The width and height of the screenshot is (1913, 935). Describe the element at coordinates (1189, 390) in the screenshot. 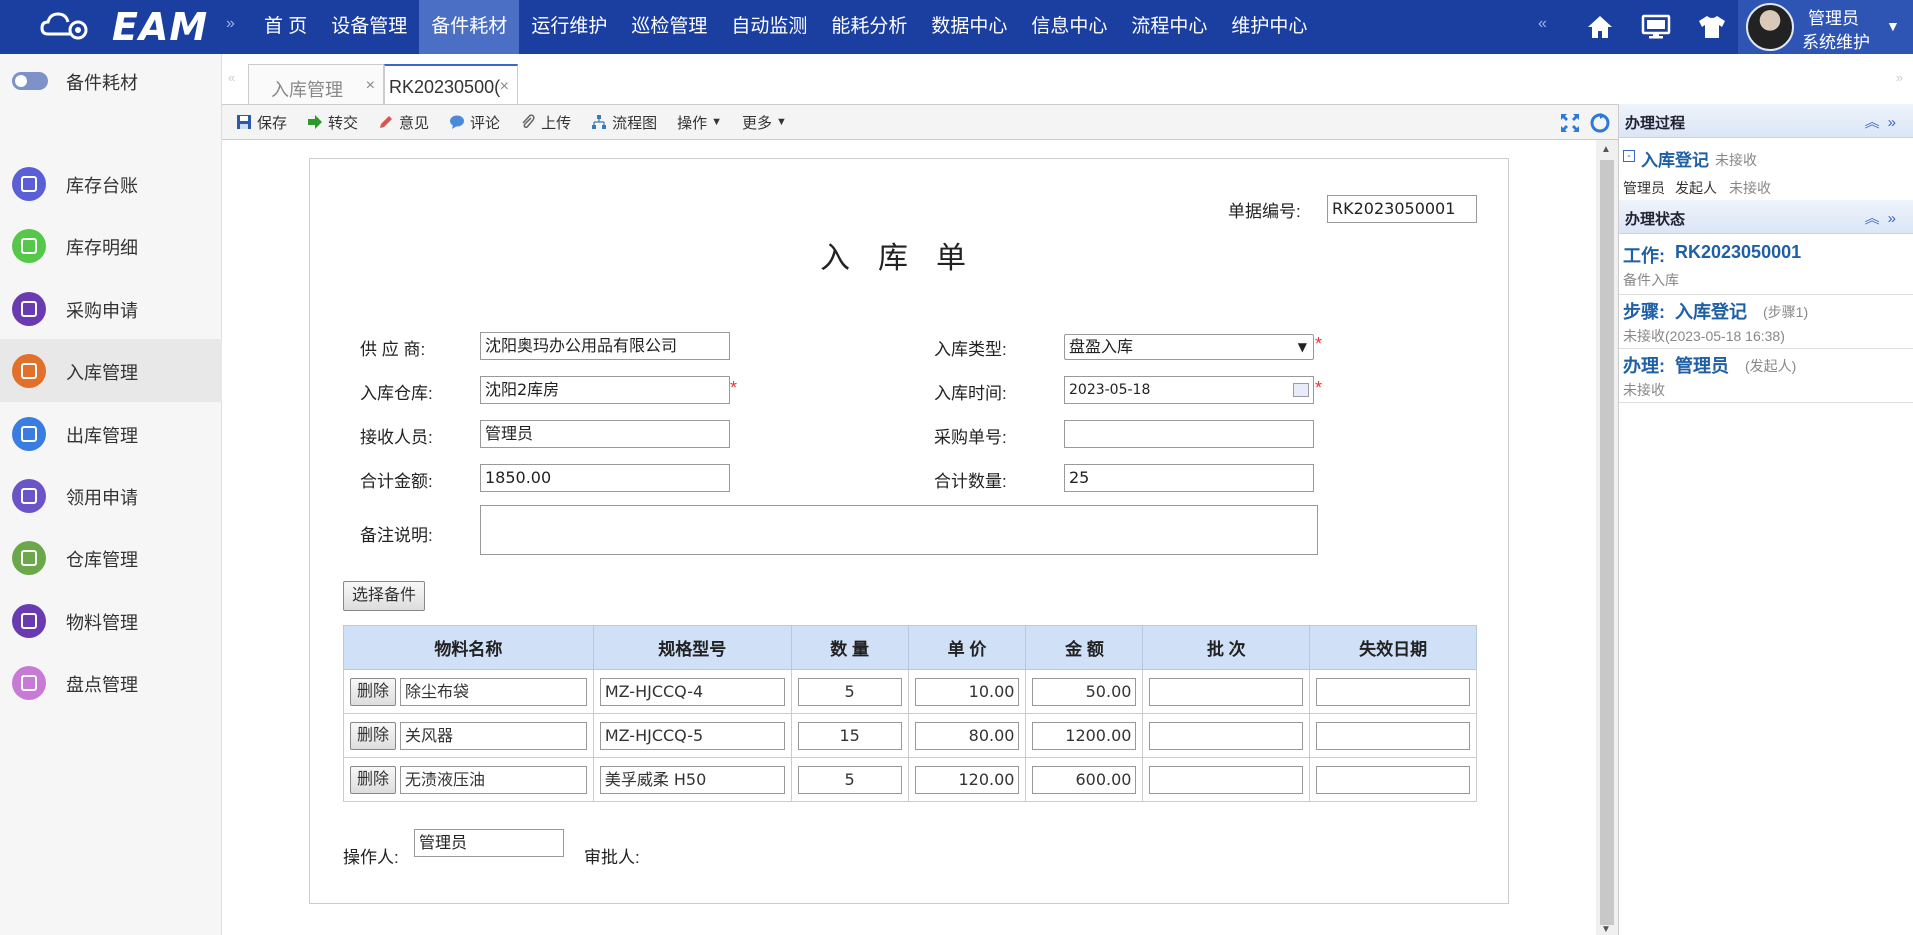

I see `date-field: 2023-05-18` at that location.